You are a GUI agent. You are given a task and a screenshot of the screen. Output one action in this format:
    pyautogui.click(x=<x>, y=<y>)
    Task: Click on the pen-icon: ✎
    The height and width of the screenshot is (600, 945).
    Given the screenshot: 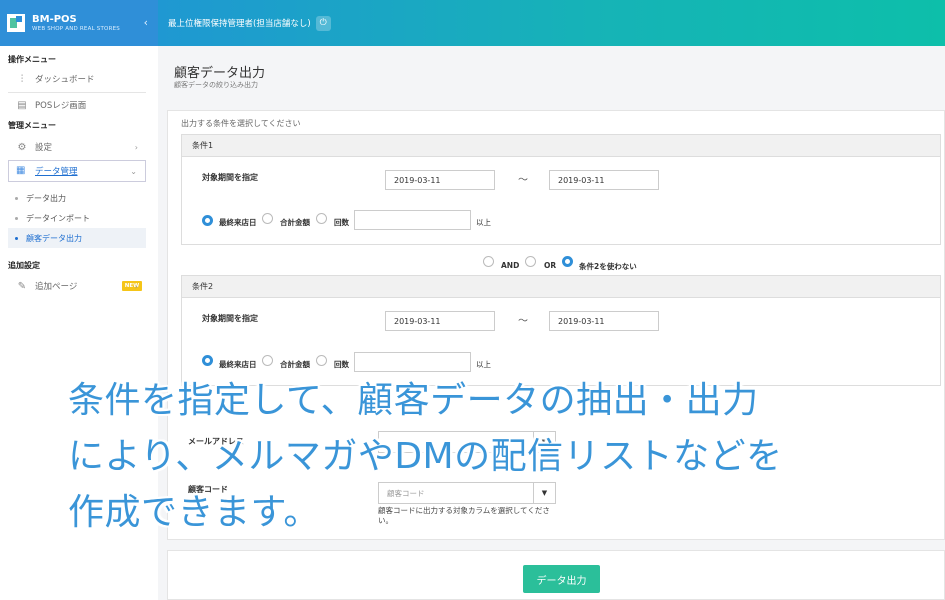 What is the action you would take?
    pyautogui.click(x=22, y=286)
    